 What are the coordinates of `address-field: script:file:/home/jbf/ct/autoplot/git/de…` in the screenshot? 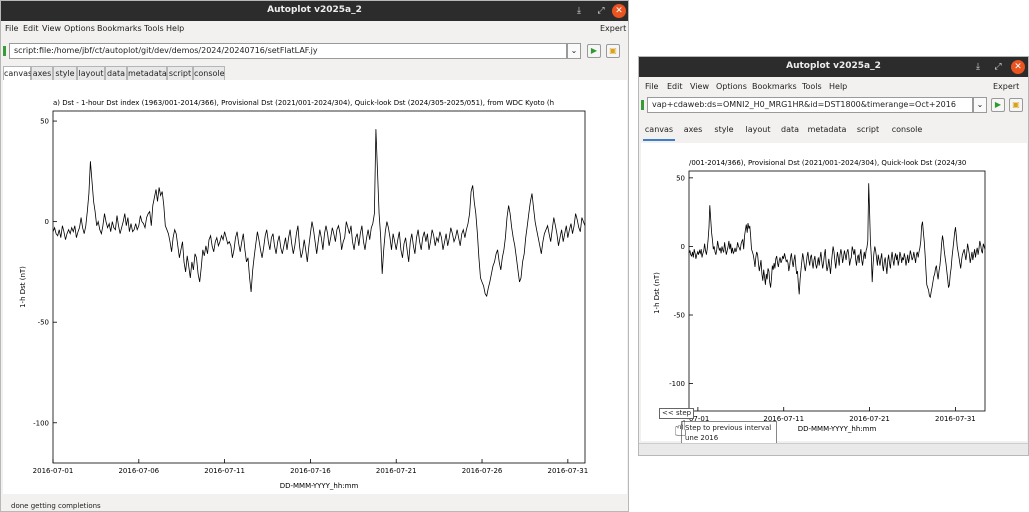 It's located at (288, 51).